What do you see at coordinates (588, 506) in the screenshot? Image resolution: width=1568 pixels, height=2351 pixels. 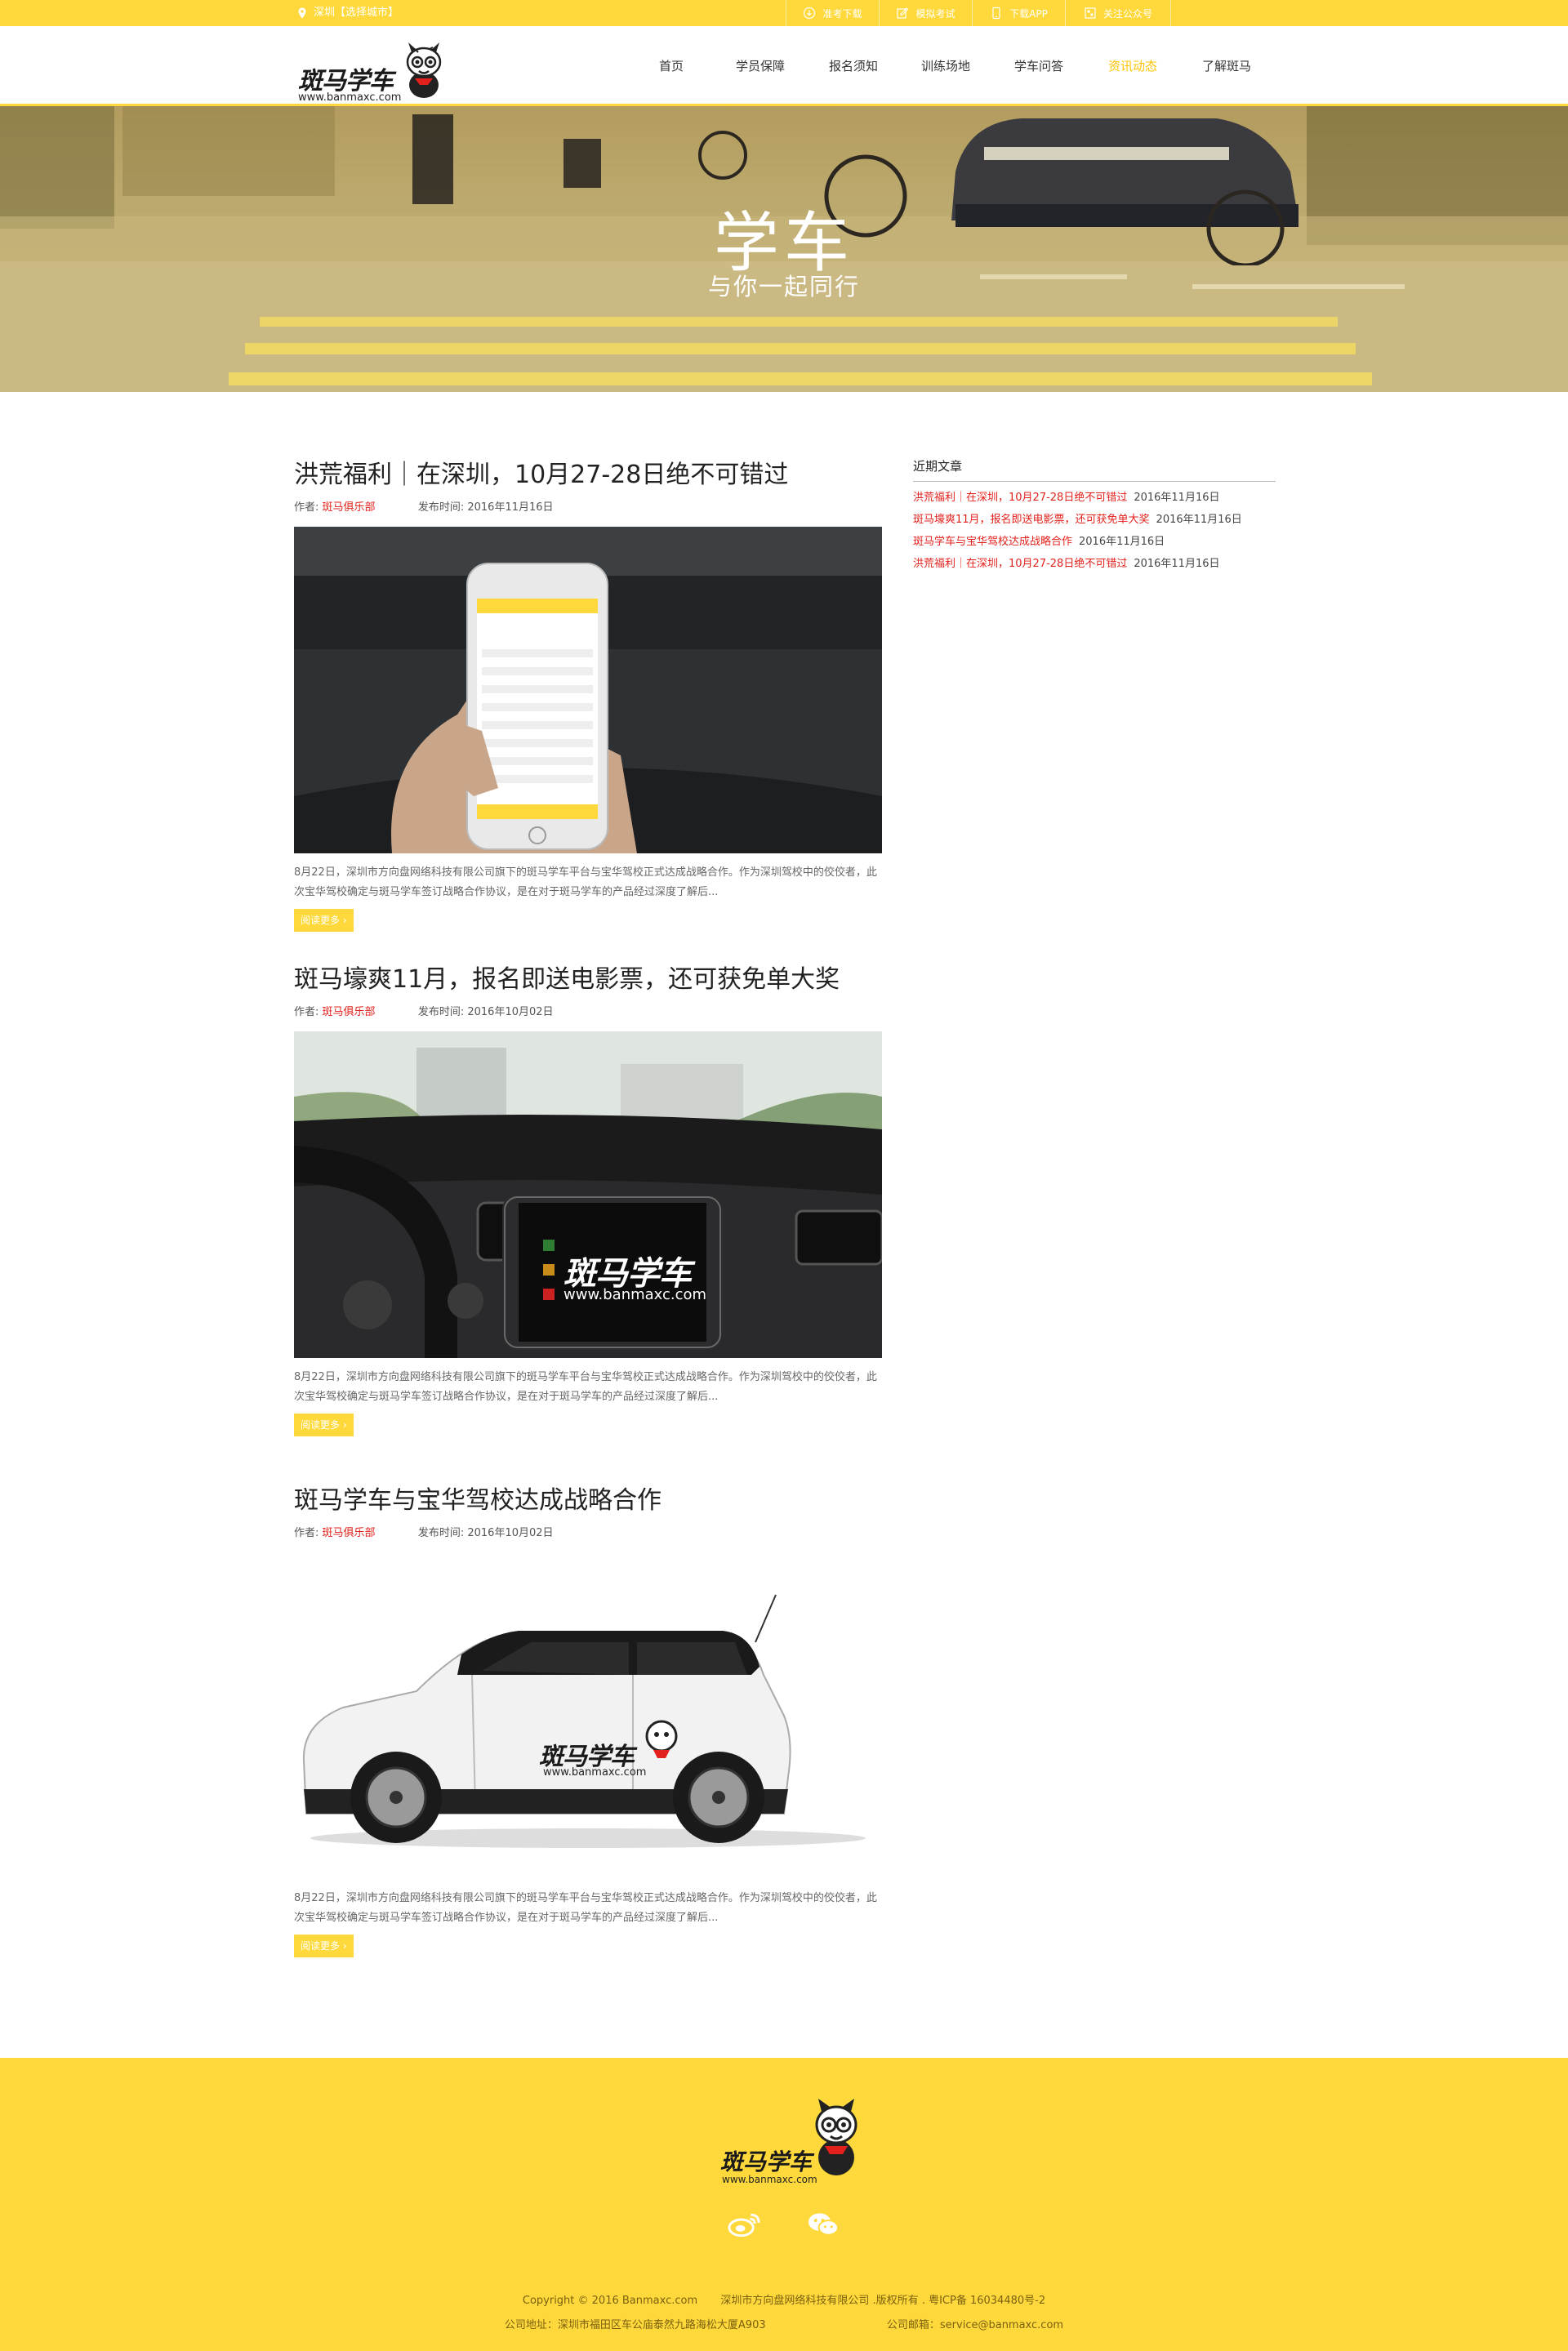 I see `article-meta: 作者: 斑马俱乐部 发布时间: 2016年11月16日` at bounding box center [588, 506].